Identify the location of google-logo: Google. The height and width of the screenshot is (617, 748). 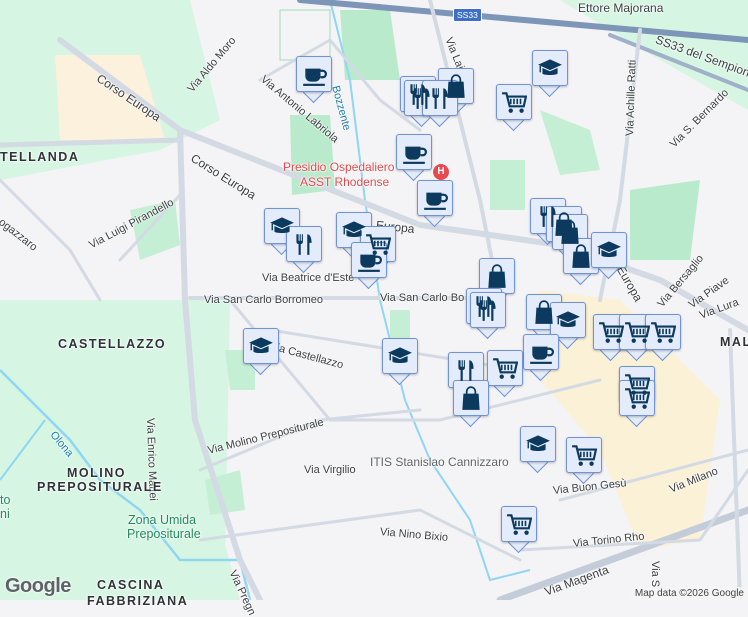
(38, 586).